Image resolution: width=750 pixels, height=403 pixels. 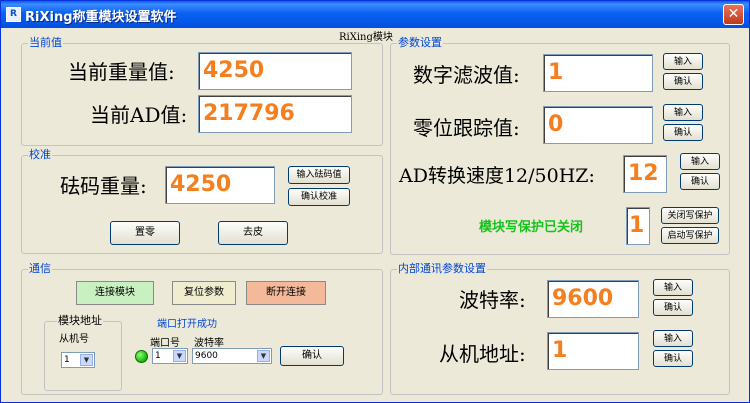 What do you see at coordinates (74, 339) in the screenshot?
I see `slave-number-label: 从机号` at bounding box center [74, 339].